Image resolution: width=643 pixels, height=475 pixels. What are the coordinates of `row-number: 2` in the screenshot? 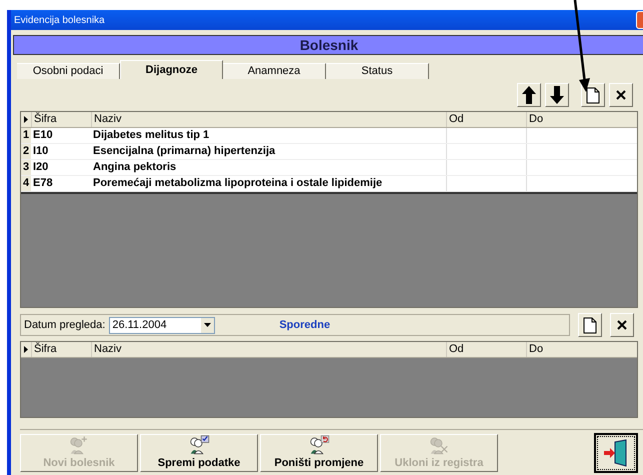 It's located at (26, 151).